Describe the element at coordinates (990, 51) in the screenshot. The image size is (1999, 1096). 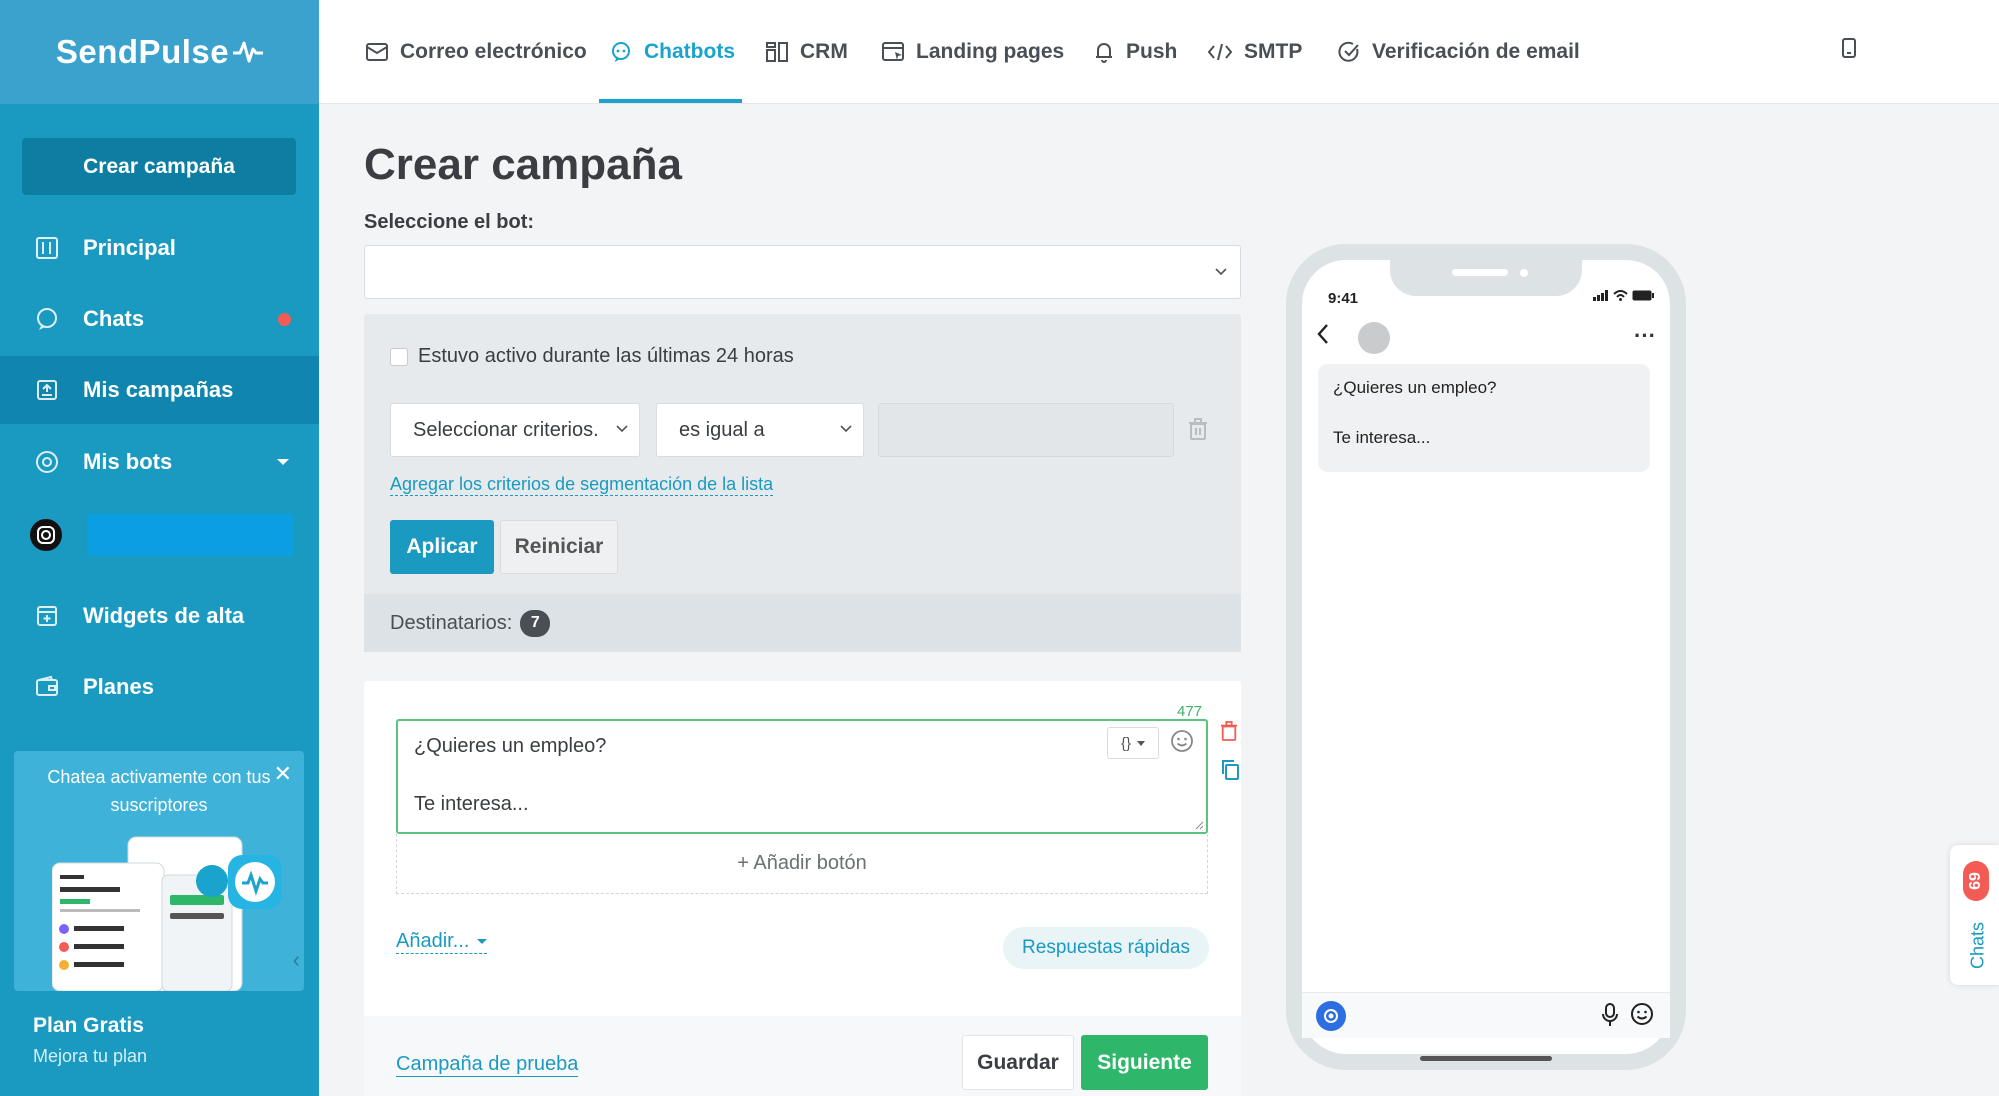
I see `tab-label: Landing pages` at that location.